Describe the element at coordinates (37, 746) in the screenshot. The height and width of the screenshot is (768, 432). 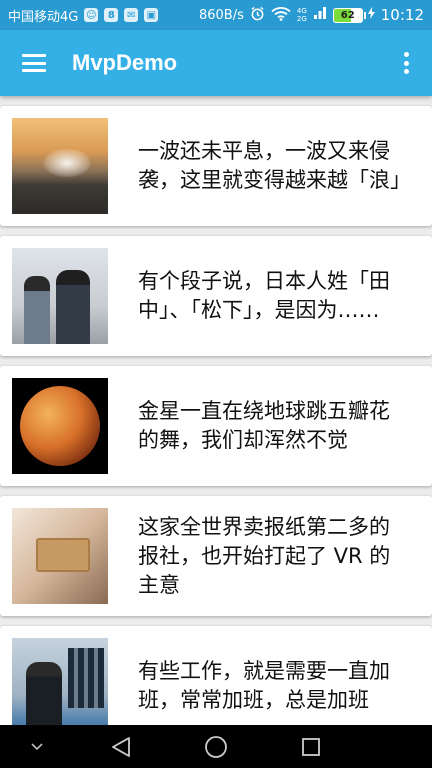
I see `collapse-chevron-icon` at that location.